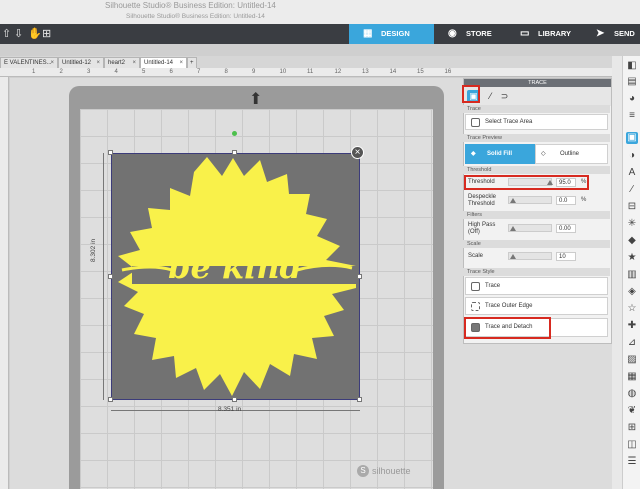  Describe the element at coordinates (34, 72) in the screenshot. I see `ruler-number: 1` at that location.